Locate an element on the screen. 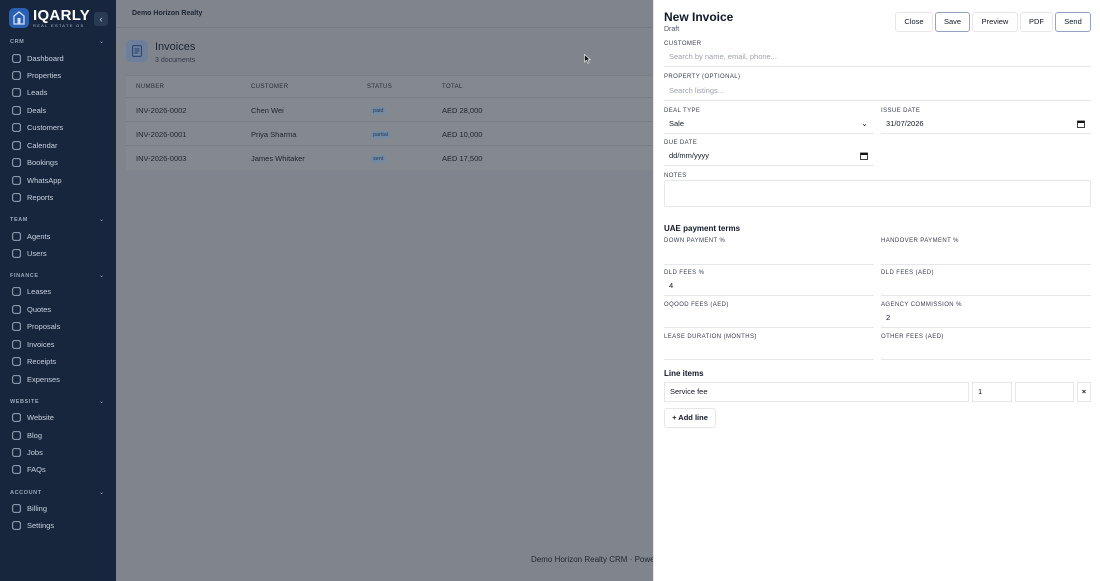 This screenshot has height=581, width=1100. sidebar-item-quotes: Quotes is located at coordinates (31, 309).